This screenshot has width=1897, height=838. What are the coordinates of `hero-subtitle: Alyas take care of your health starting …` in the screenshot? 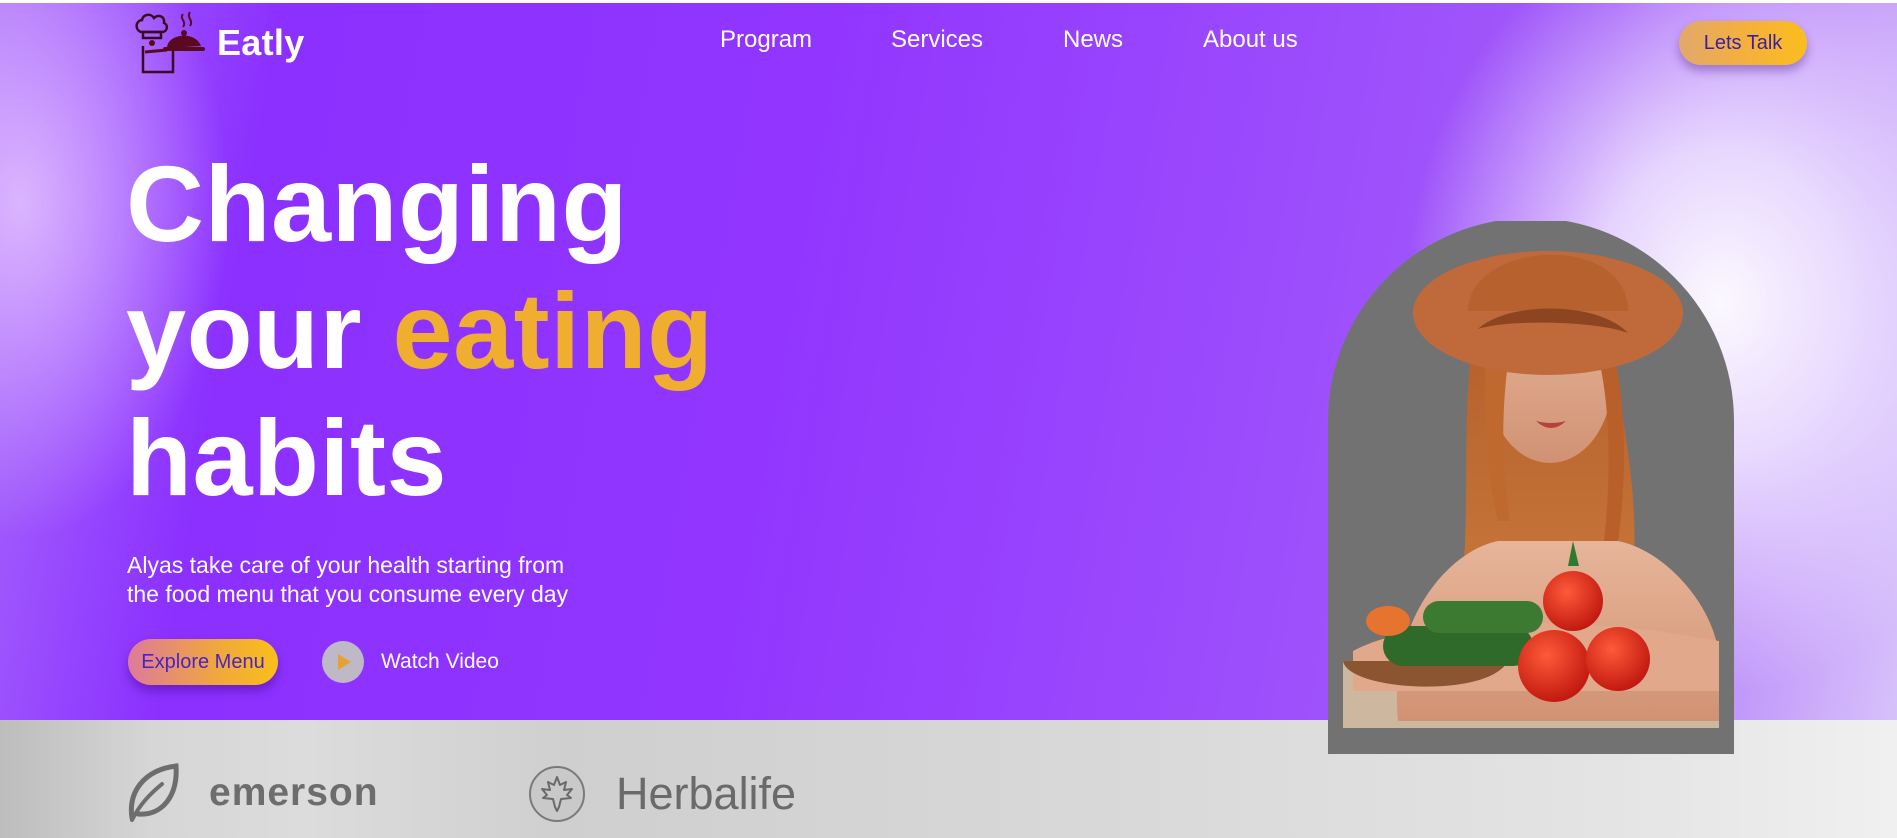 It's located at (407, 580).